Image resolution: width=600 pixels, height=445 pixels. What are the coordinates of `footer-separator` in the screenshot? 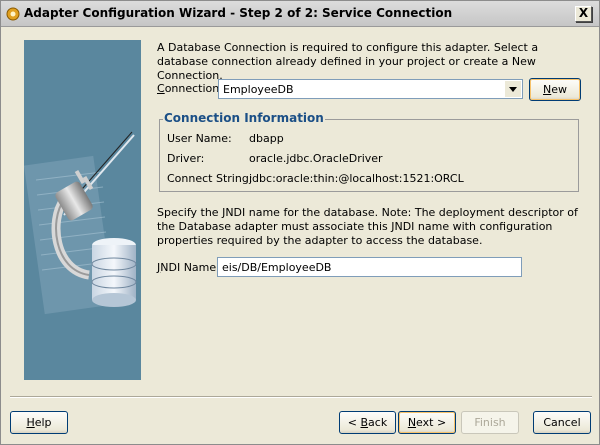 It's located at (301, 397).